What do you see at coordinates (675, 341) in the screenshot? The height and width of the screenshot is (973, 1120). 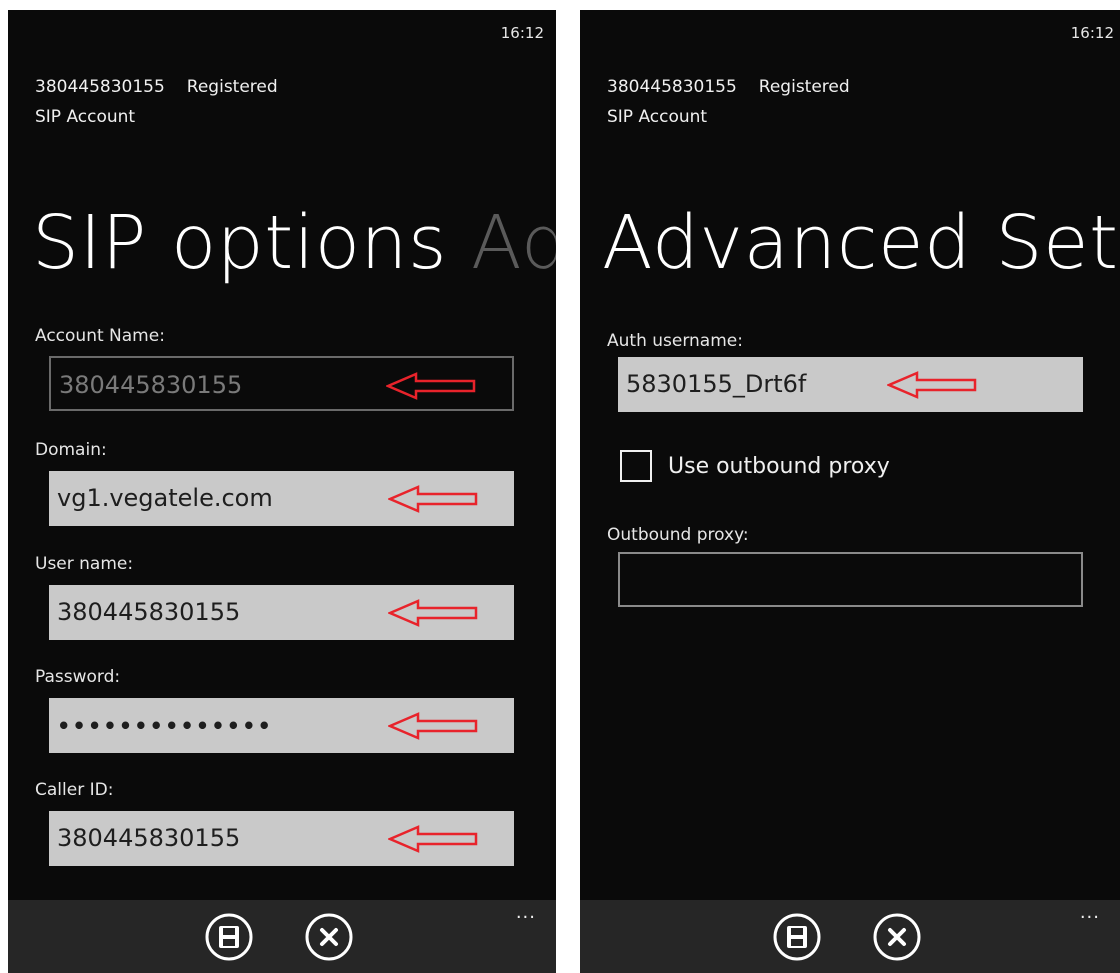 I see `auth-username-label: Auth username:` at bounding box center [675, 341].